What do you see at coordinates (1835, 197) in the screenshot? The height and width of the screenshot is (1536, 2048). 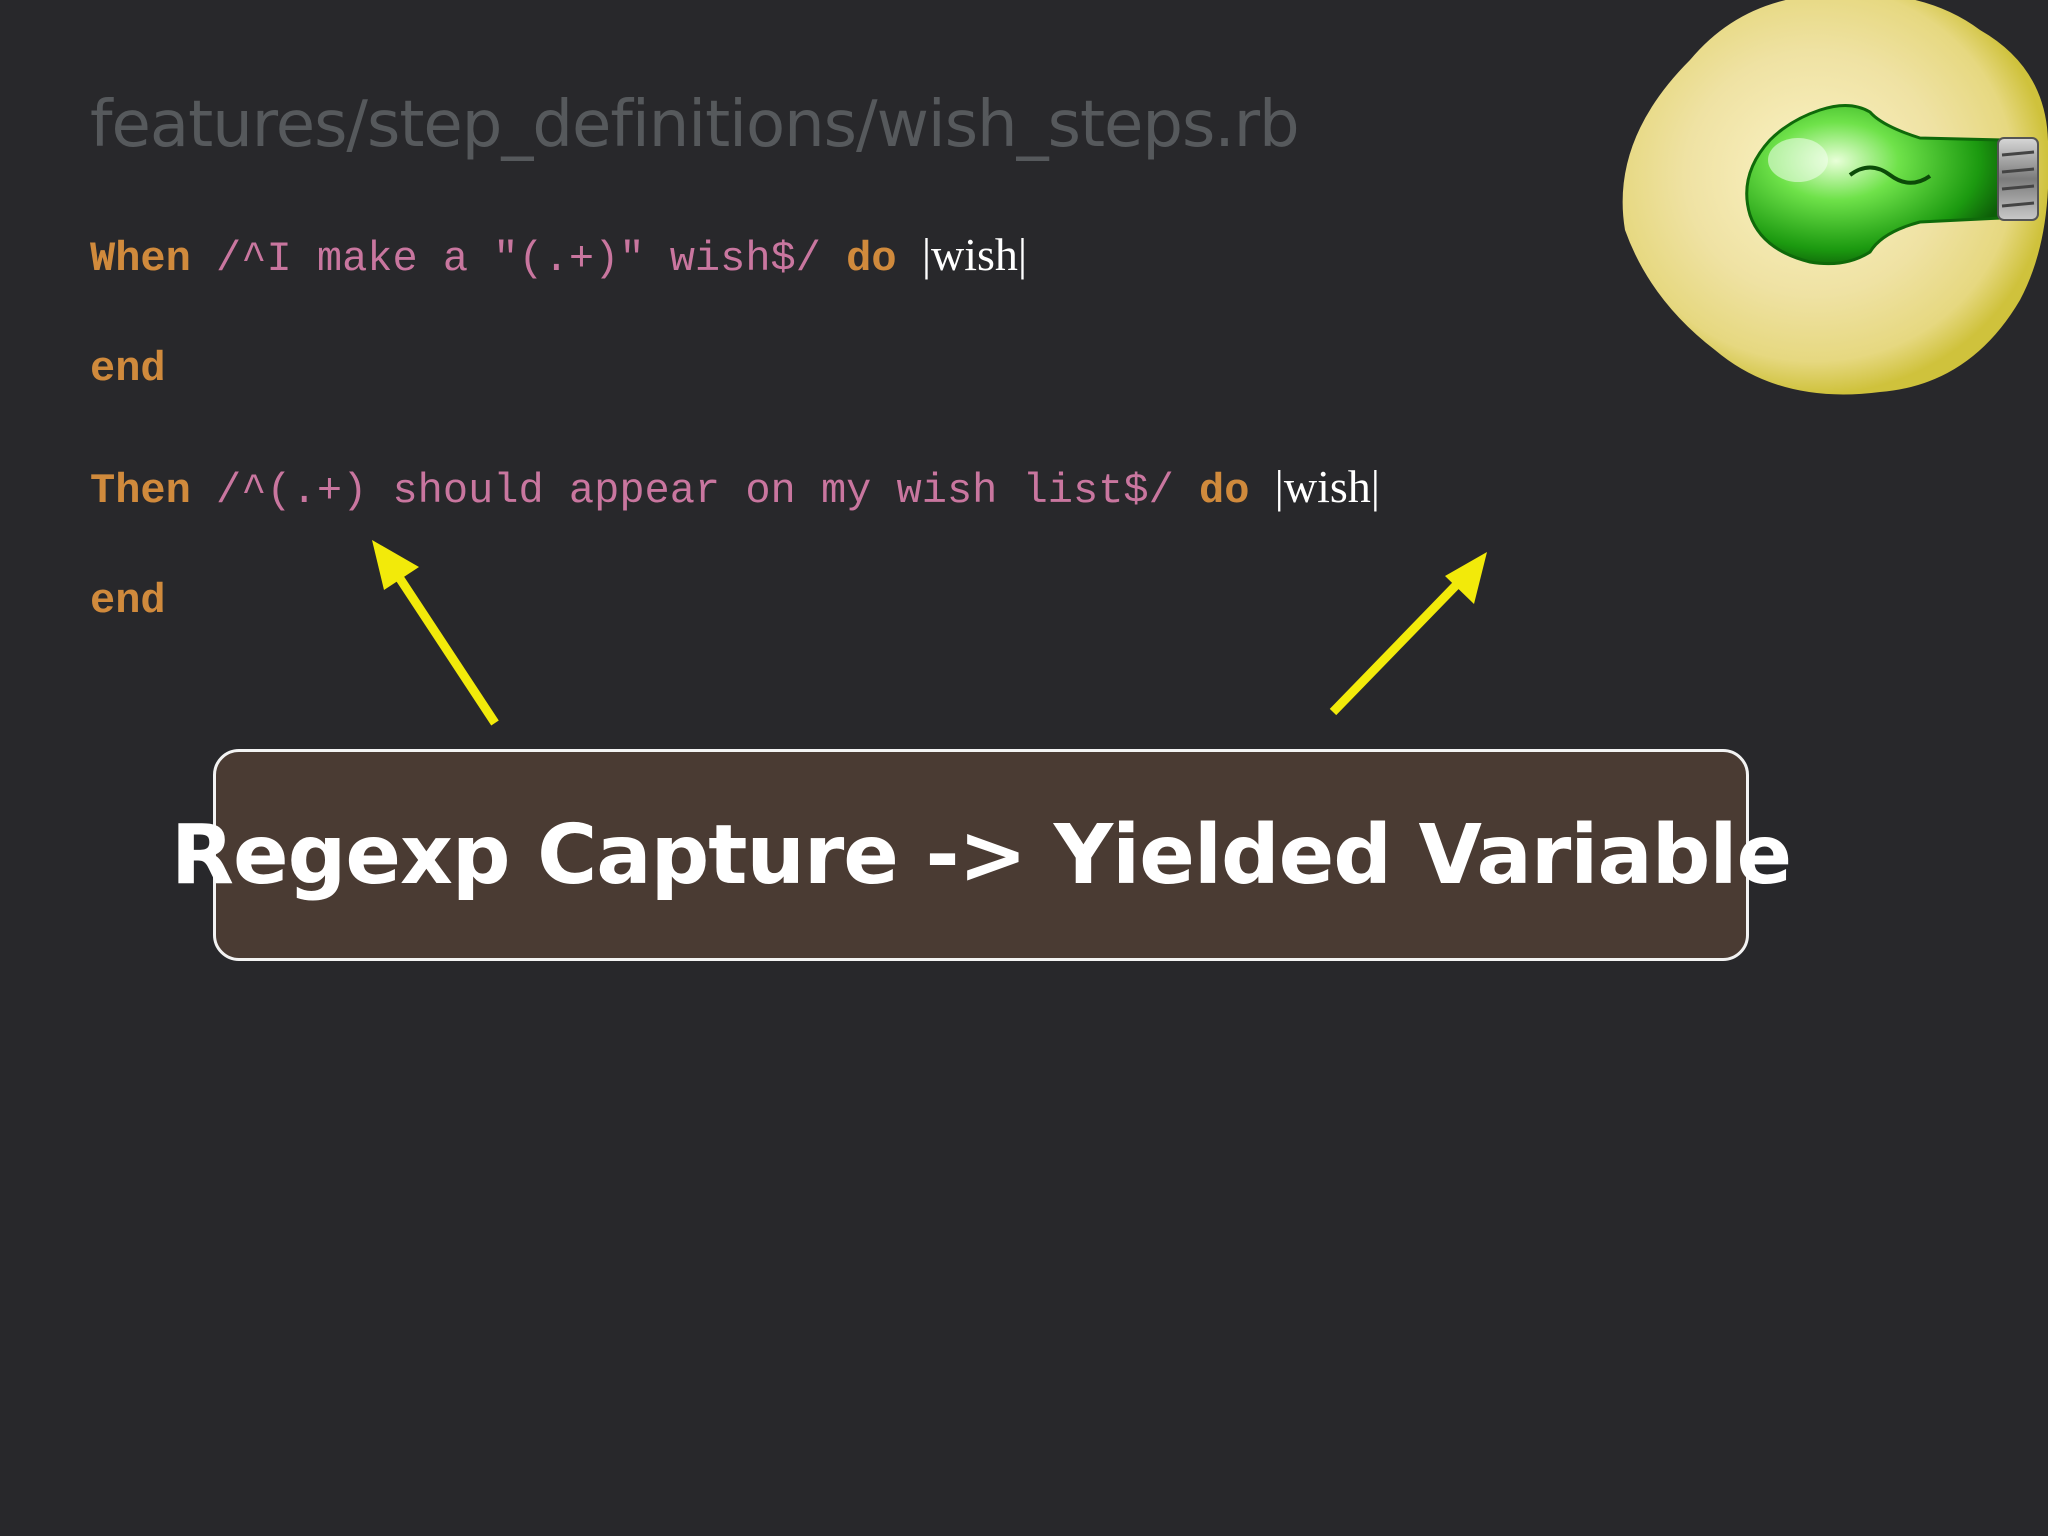 I see `green-lightbulb-icon` at bounding box center [1835, 197].